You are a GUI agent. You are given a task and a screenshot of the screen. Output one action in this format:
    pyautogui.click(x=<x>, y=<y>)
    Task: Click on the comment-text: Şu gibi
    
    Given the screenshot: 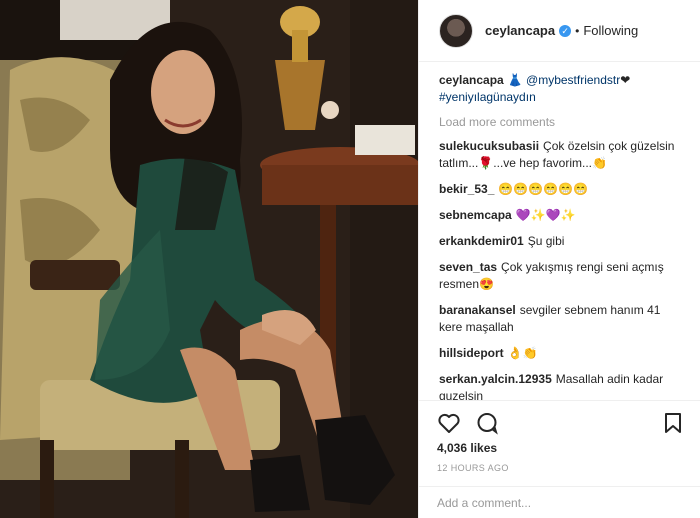 What is the action you would take?
    pyautogui.click(x=546, y=241)
    